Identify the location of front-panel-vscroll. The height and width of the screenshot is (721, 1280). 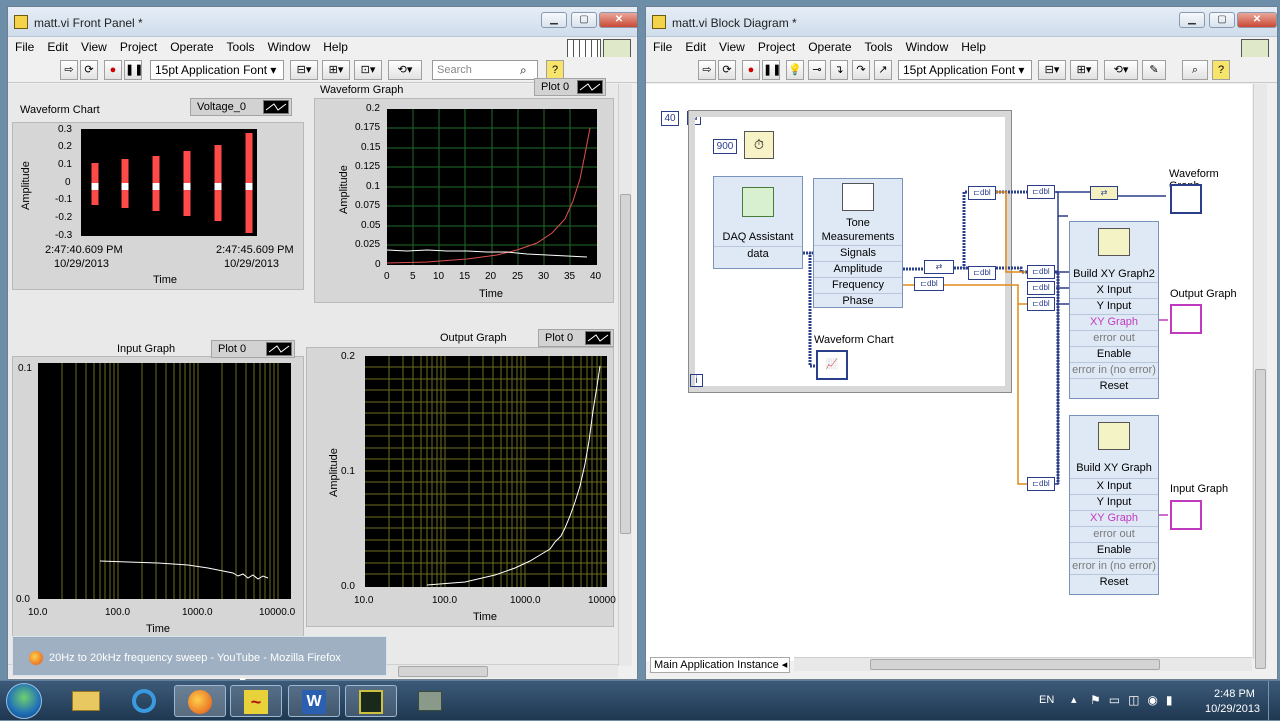
(625, 375).